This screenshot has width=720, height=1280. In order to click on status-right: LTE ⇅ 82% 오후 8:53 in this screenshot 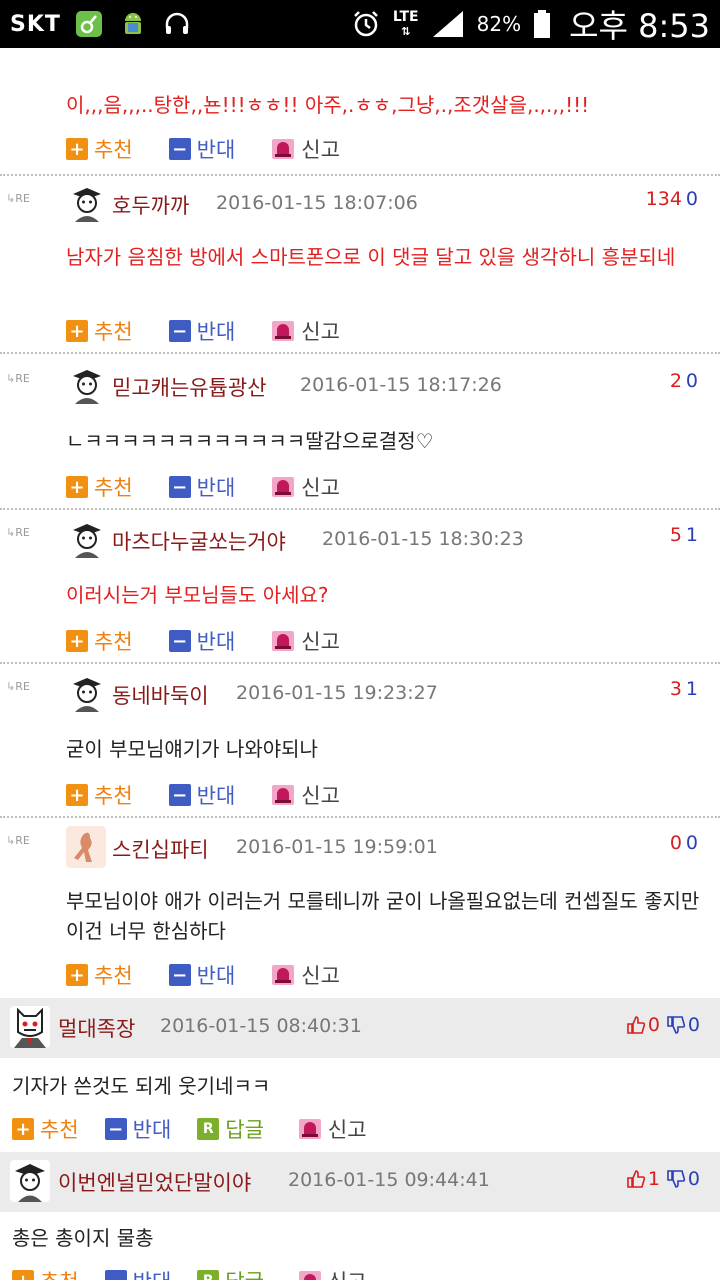, I will do `click(530, 24)`.